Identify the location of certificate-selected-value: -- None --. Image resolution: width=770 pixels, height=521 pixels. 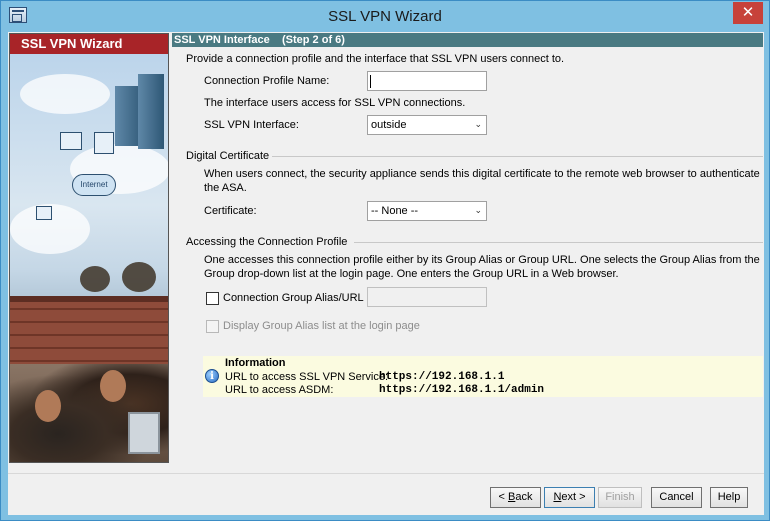
(395, 211).